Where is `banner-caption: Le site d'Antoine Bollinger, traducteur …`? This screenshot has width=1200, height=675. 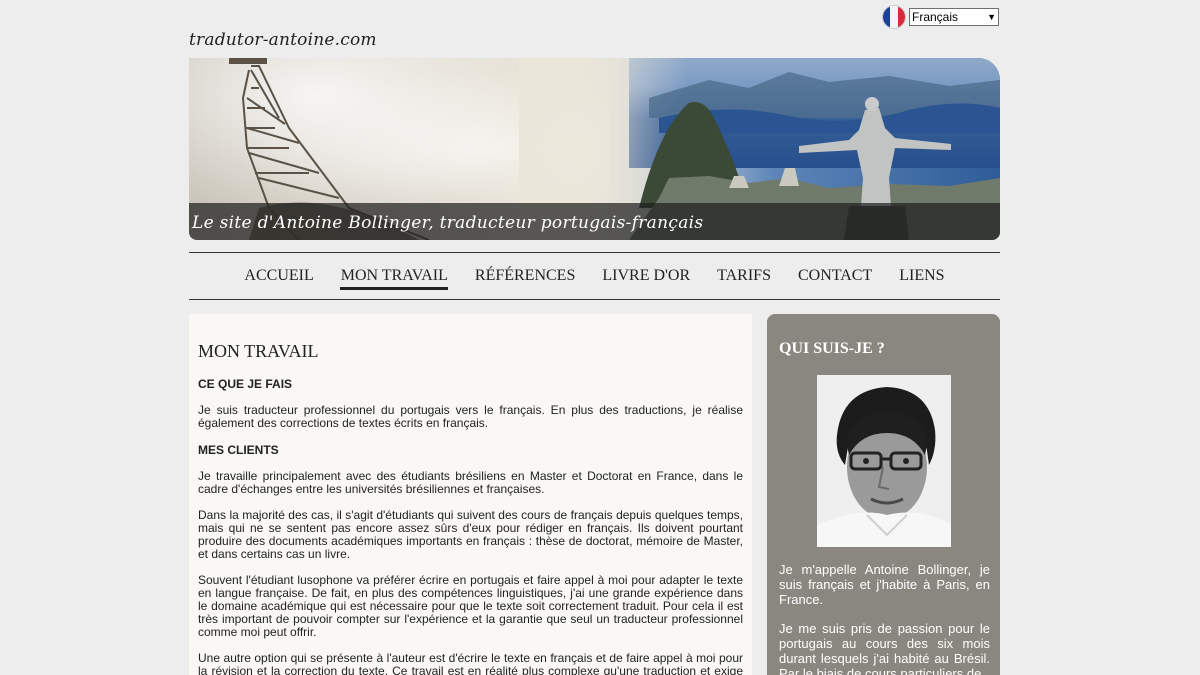
banner-caption: Le site d'Antoine Bollinger, traducteur … is located at coordinates (448, 223).